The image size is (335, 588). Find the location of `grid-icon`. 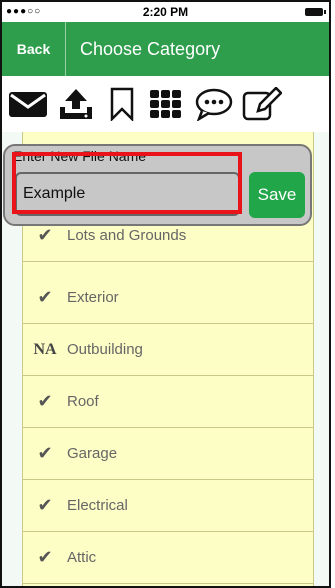

grid-icon is located at coordinates (166, 104).